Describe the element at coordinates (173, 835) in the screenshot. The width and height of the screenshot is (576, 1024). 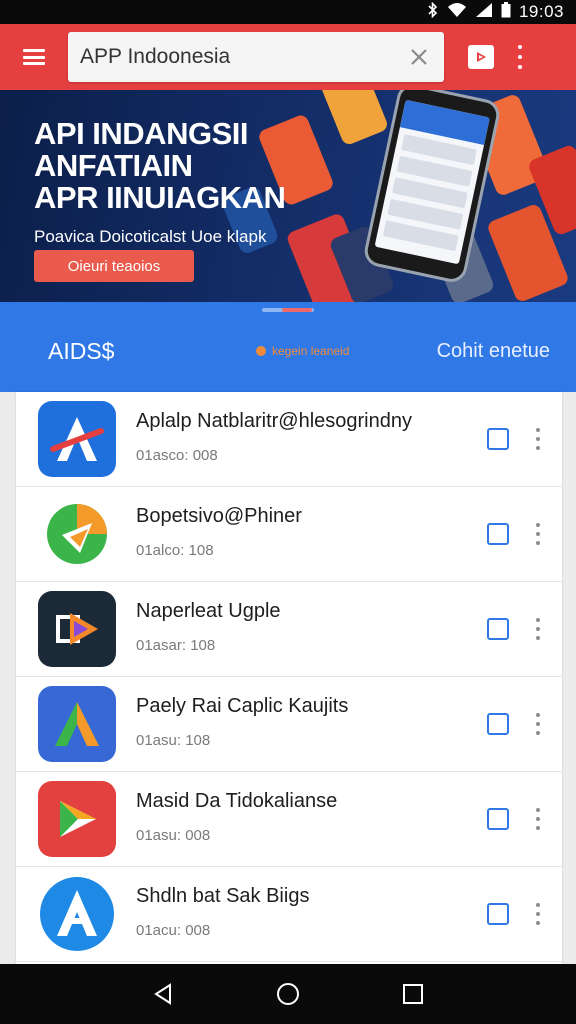
I see `app-meta: 01asu: 008` at that location.